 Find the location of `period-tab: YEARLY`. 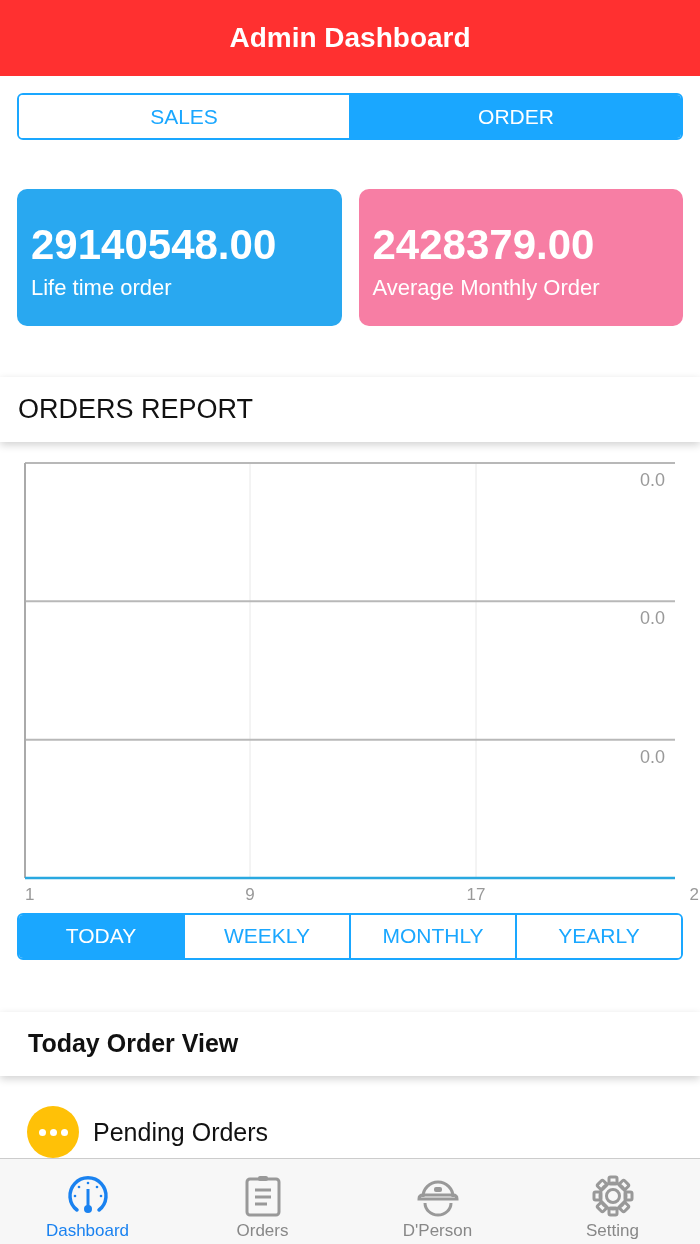

period-tab: YEARLY is located at coordinates (598, 936).